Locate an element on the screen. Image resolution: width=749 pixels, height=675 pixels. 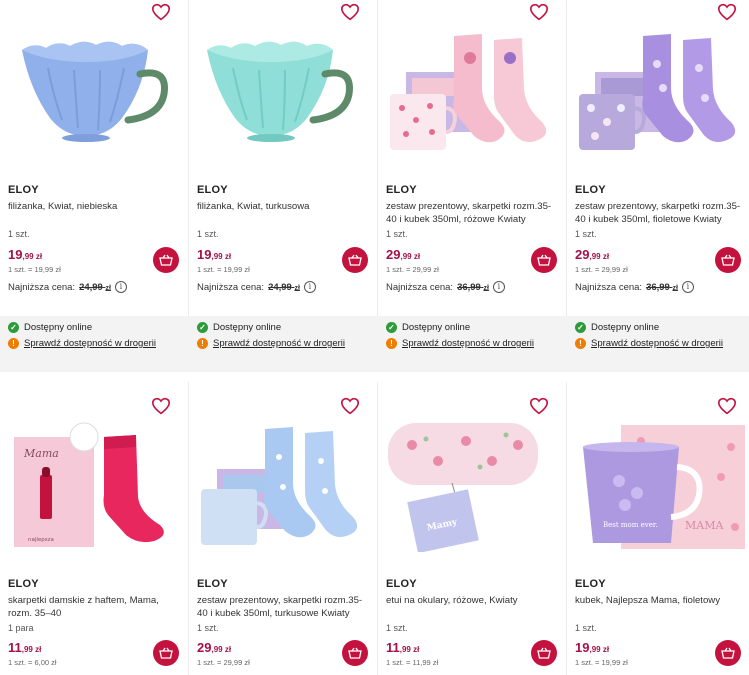
product-name: filiżanka, Kwiat, niebieska is located at coordinates (92, 206).